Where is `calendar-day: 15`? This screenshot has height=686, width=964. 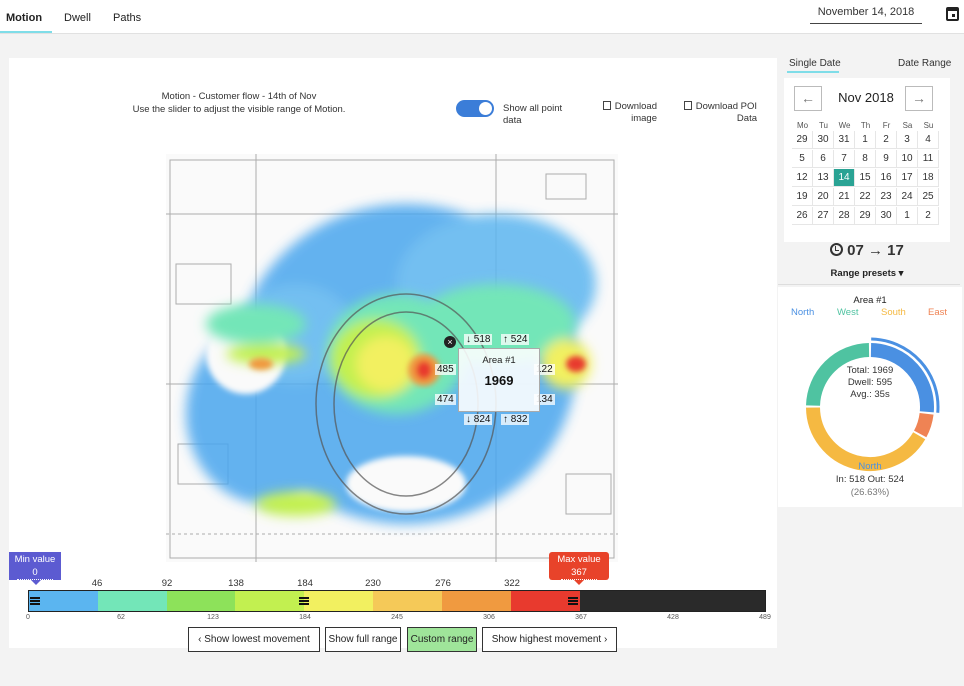 calendar-day: 15 is located at coordinates (865, 178).